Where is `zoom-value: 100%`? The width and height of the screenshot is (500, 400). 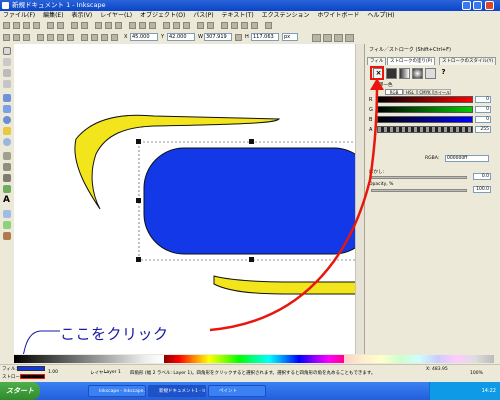 zoom-value: 100% is located at coordinates (476, 373).